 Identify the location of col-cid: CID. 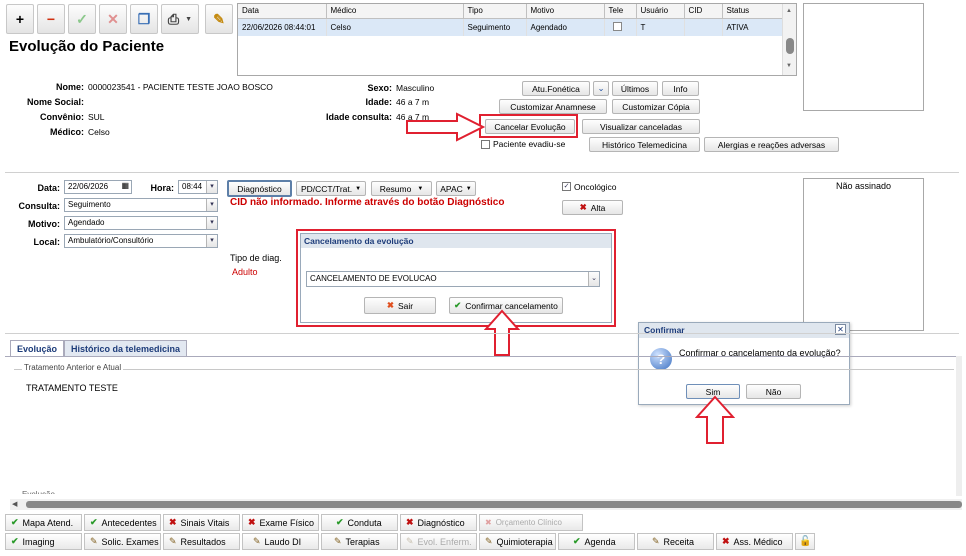
(703, 11).